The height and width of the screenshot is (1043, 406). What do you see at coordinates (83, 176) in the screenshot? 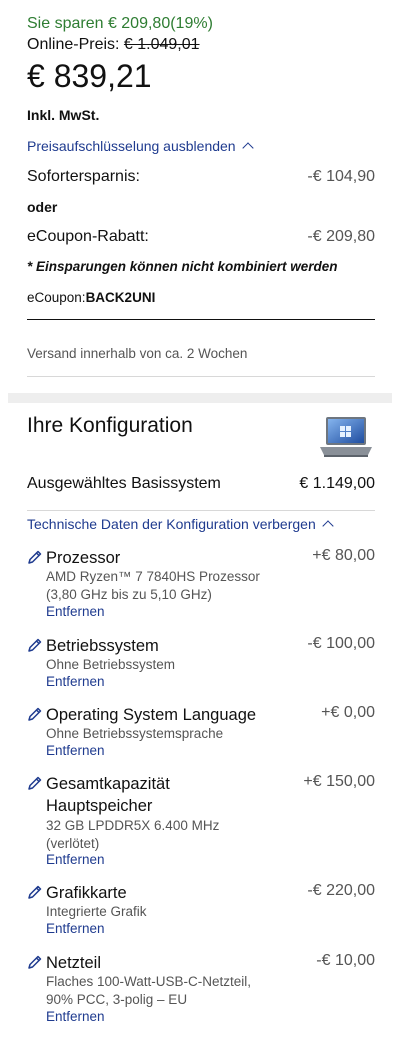
I see `instant-savings-label: Sofortersparnis:` at bounding box center [83, 176].